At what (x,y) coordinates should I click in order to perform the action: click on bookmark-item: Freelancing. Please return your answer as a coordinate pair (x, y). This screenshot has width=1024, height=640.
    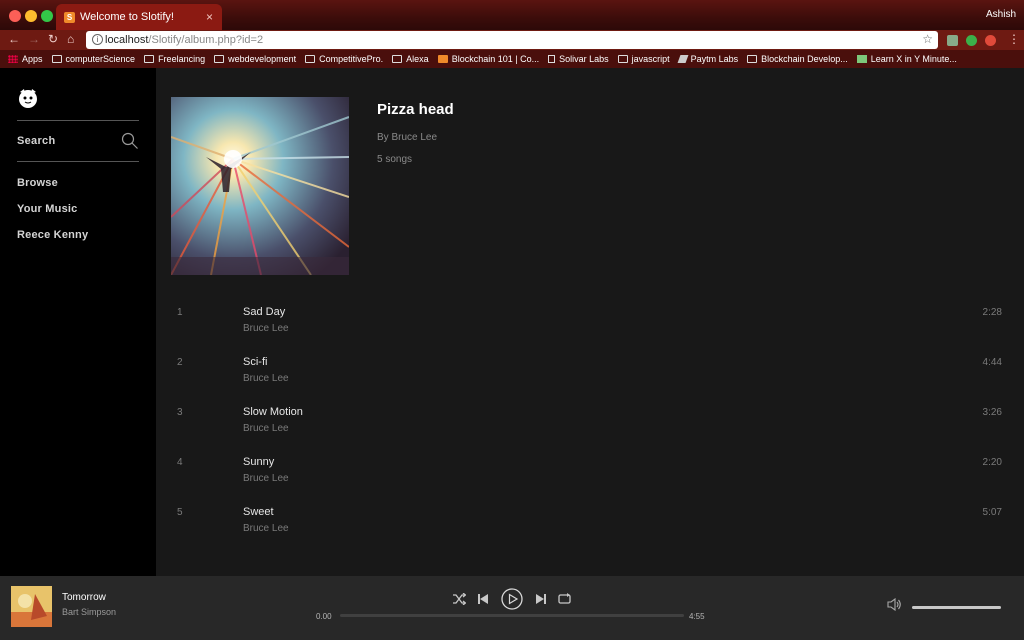
    Looking at the image, I should click on (174, 59).